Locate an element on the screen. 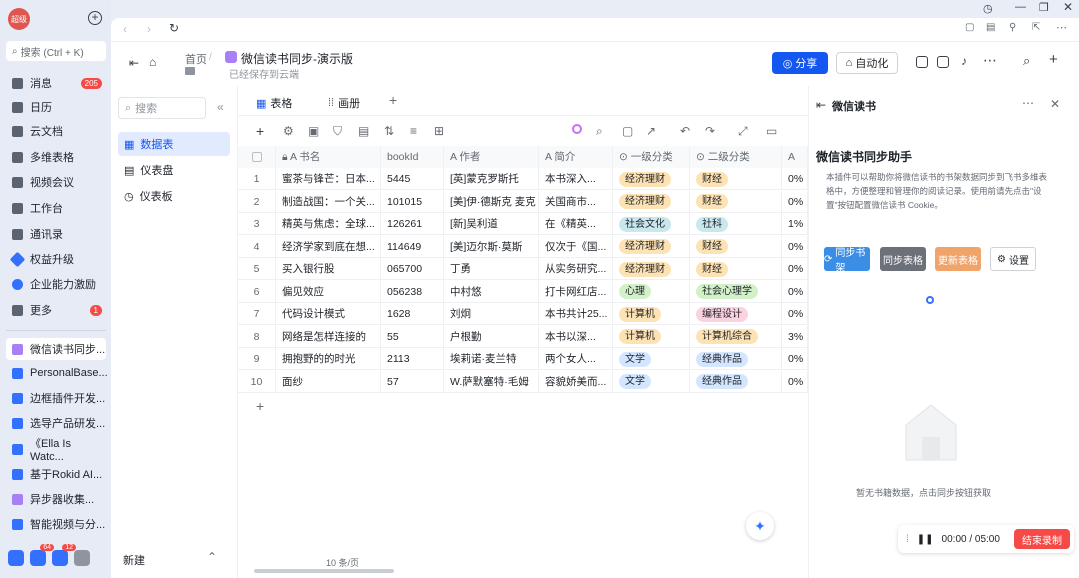 The image size is (1079, 578). sort-icon: ⇅ is located at coordinates (389, 131).